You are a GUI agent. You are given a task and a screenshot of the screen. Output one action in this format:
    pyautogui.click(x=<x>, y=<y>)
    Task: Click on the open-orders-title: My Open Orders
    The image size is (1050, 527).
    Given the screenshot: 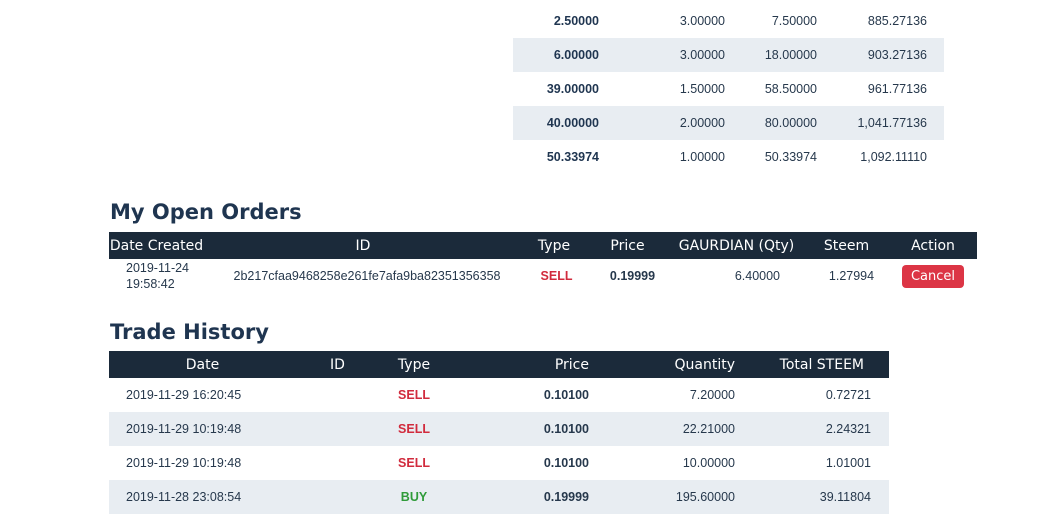 What is the action you would take?
    pyautogui.click(x=206, y=212)
    